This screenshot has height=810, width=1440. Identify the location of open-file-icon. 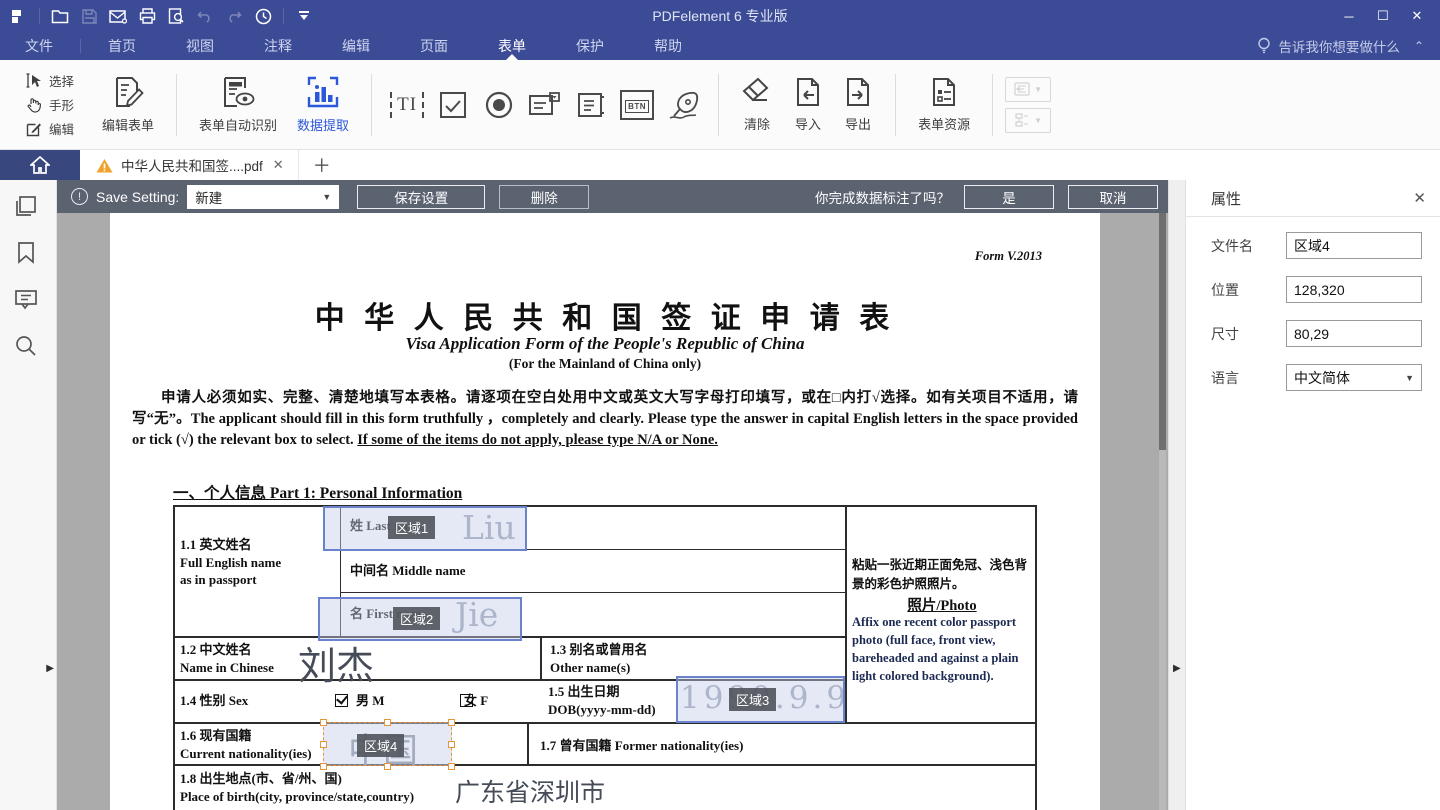
(60, 16).